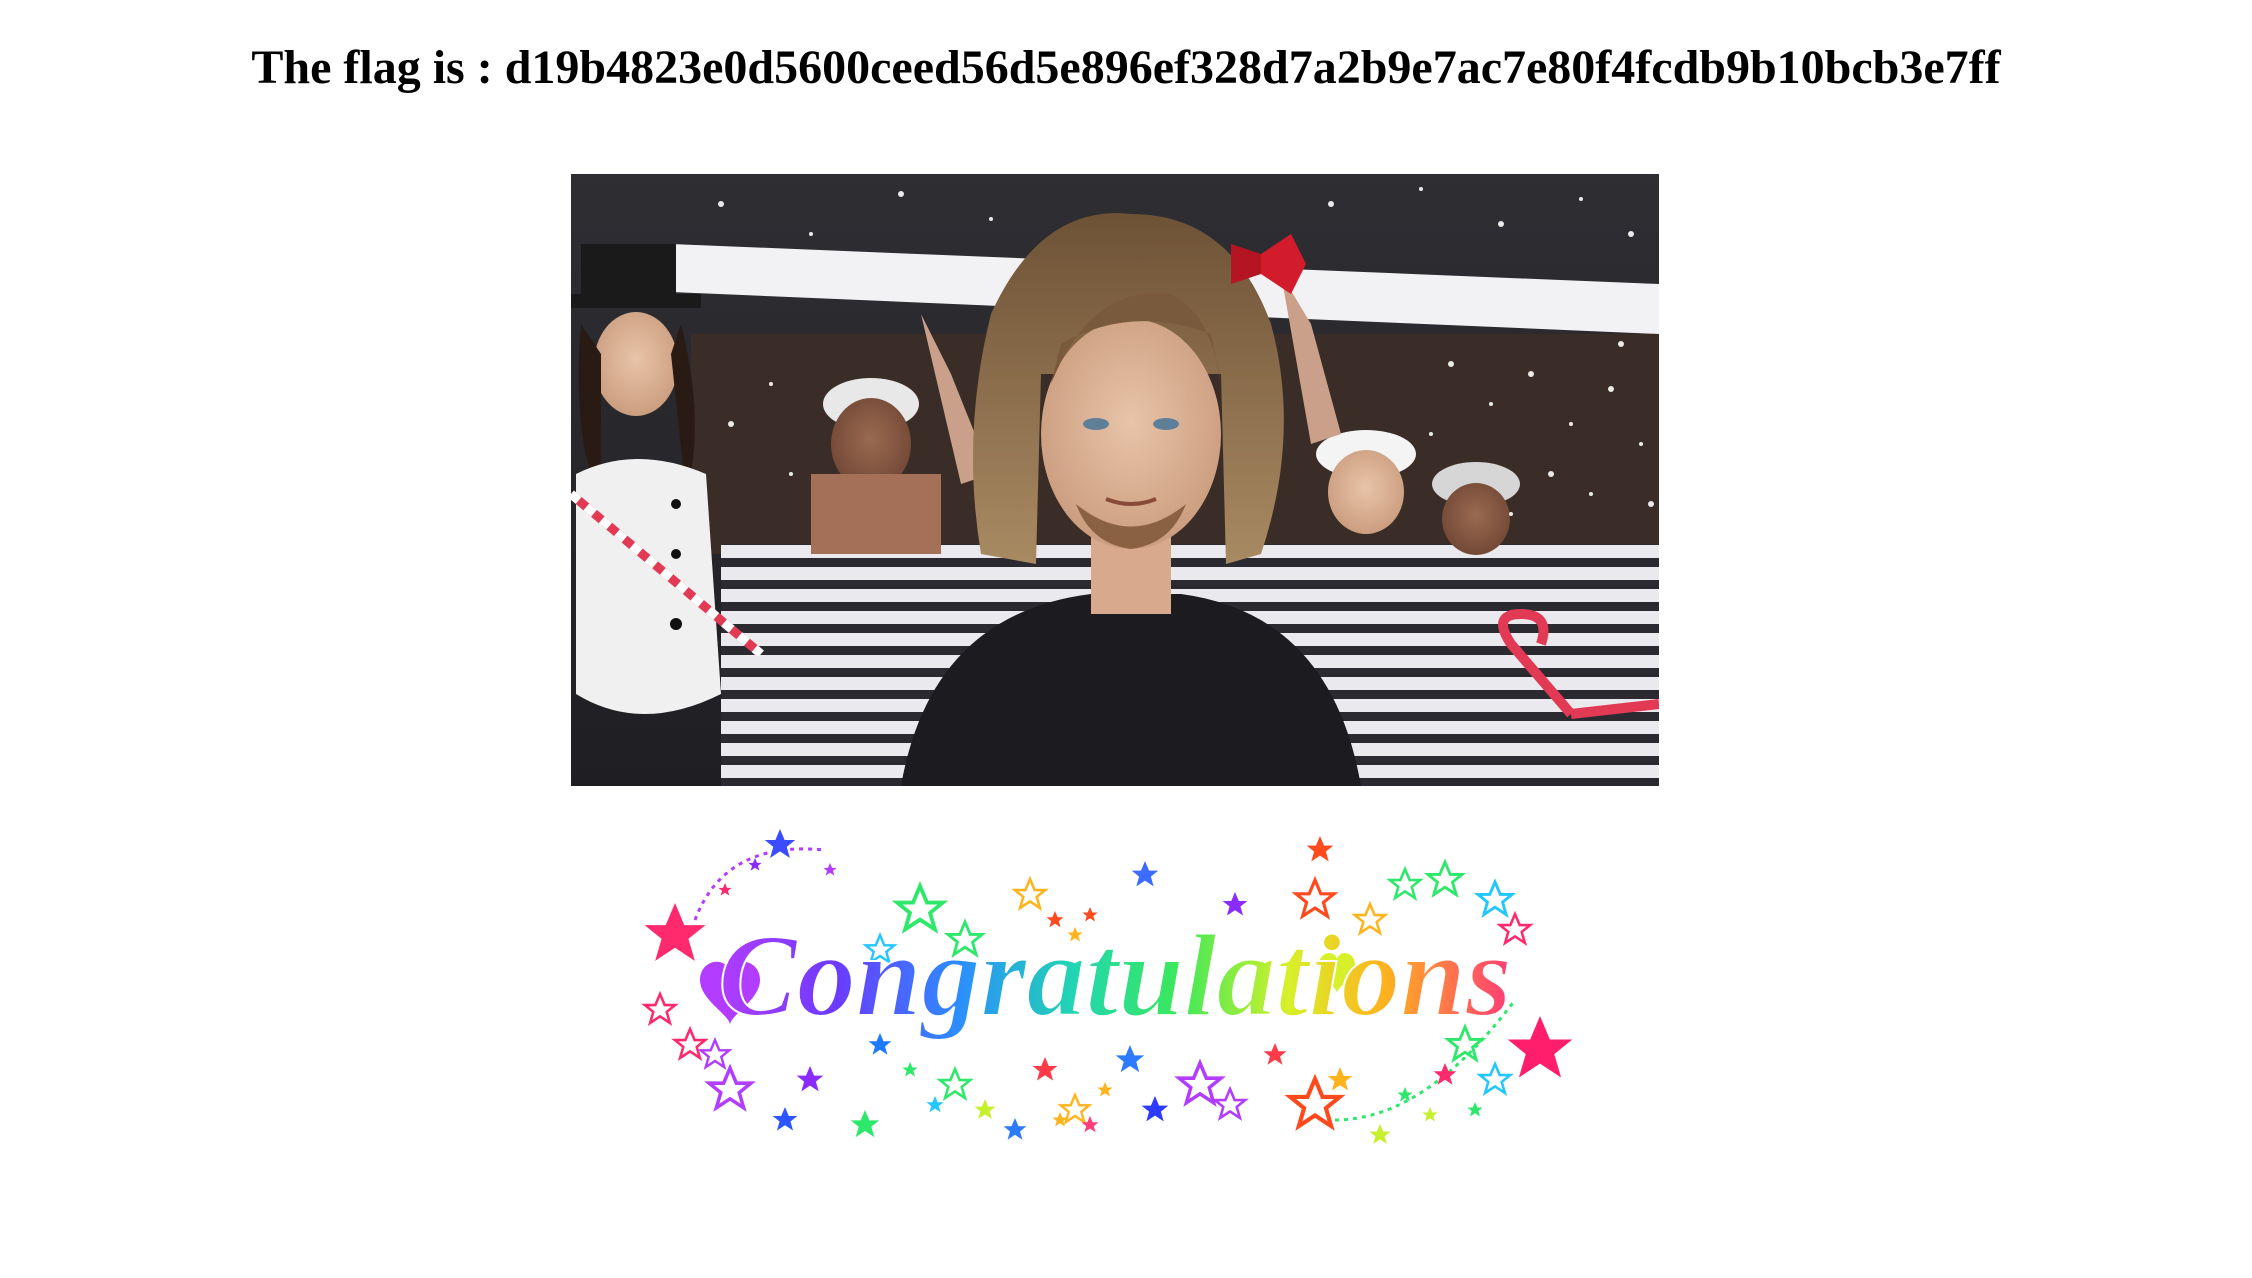 The height and width of the screenshot is (1278, 2252). What do you see at coordinates (1115, 975) in the screenshot?
I see `congratulations-text: Congratulations` at bounding box center [1115, 975].